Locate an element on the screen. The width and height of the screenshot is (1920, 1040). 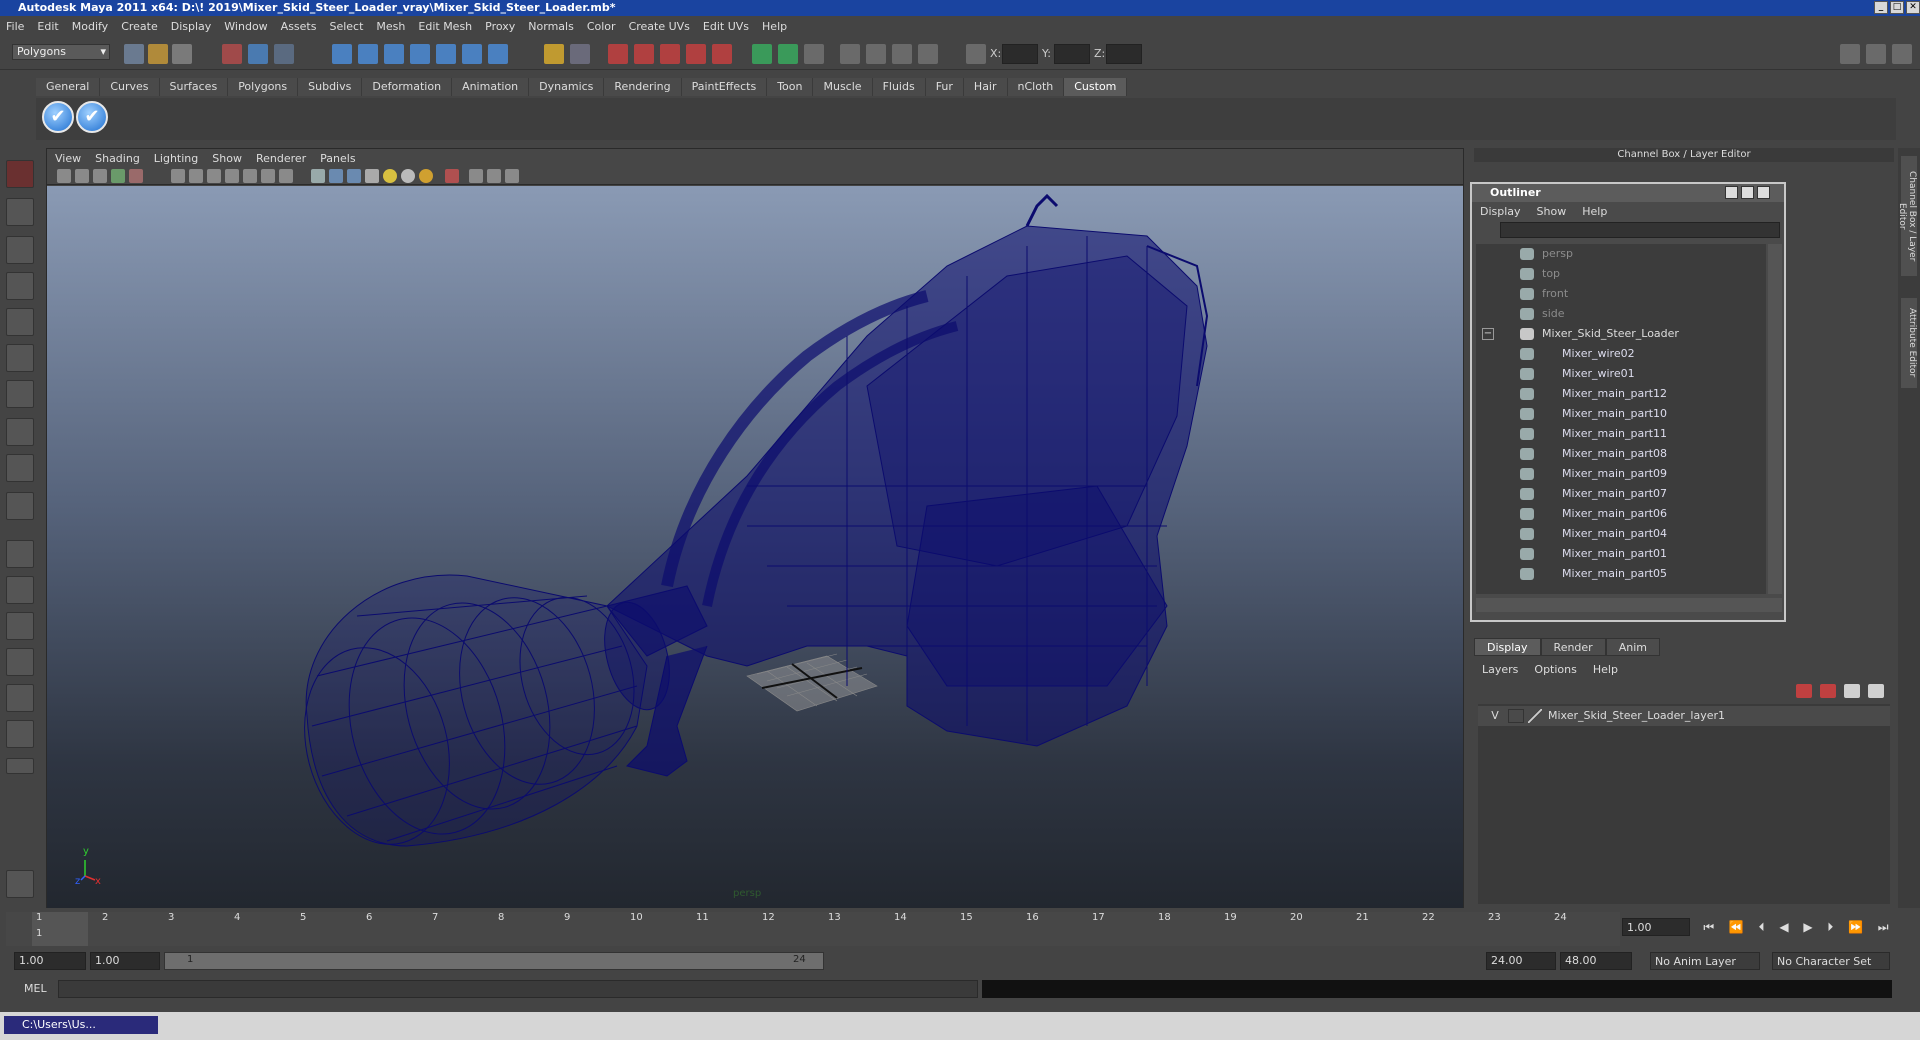
shelf-tab-muscle: Muscle is located at coordinates (843, 87).